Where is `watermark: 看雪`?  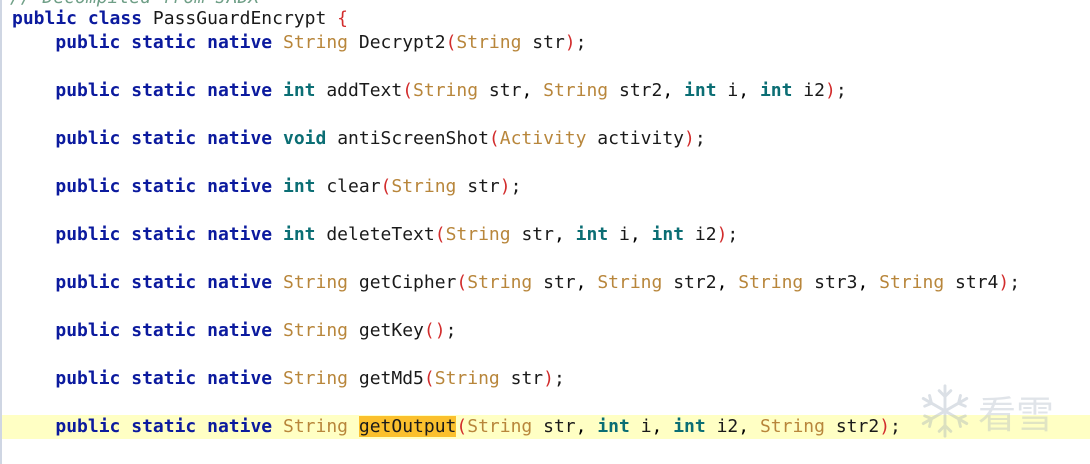
watermark: 看雪 is located at coordinates (985, 411).